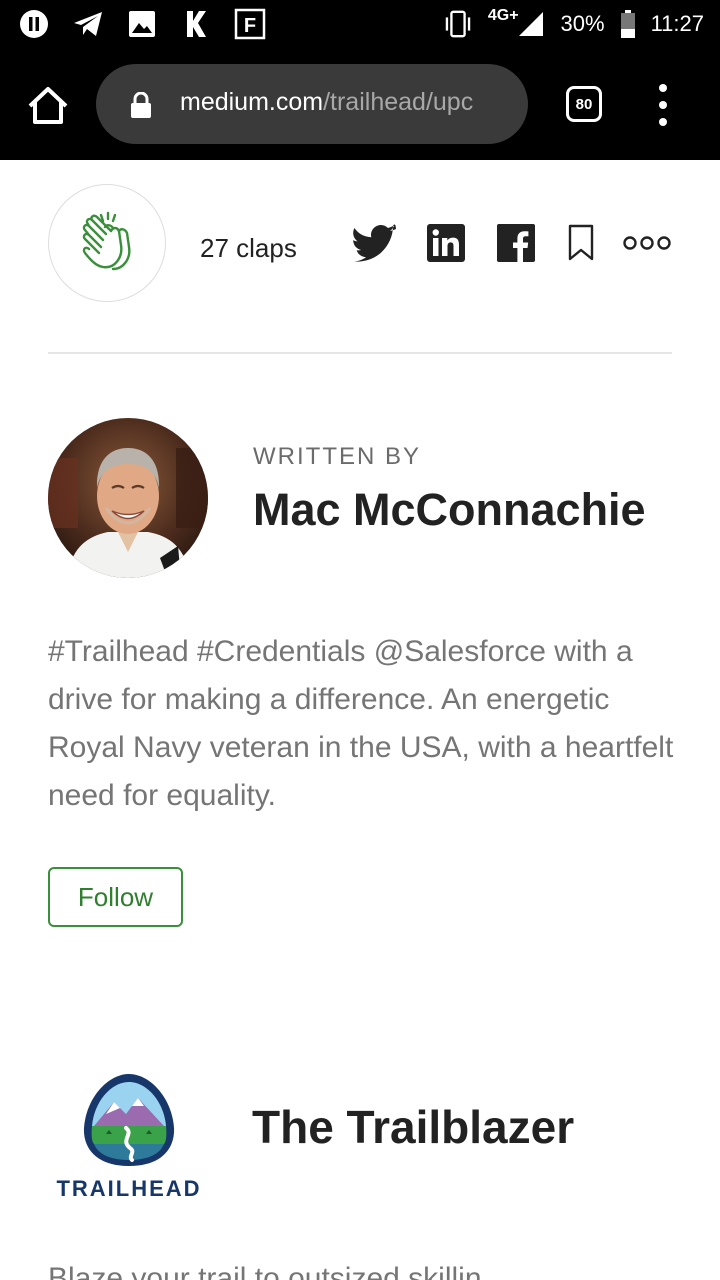 The width and height of the screenshot is (720, 1280). What do you see at coordinates (584, 104) in the screenshot?
I see `tab-switcher-button: 80` at bounding box center [584, 104].